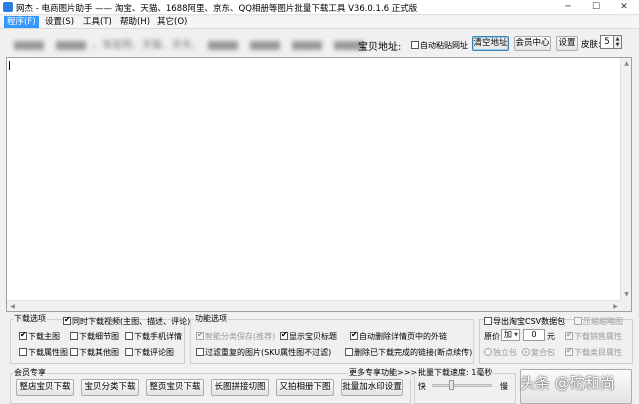  What do you see at coordinates (516, 335) in the screenshot?
I see `chevron-down-icon: ▼` at bounding box center [516, 335].